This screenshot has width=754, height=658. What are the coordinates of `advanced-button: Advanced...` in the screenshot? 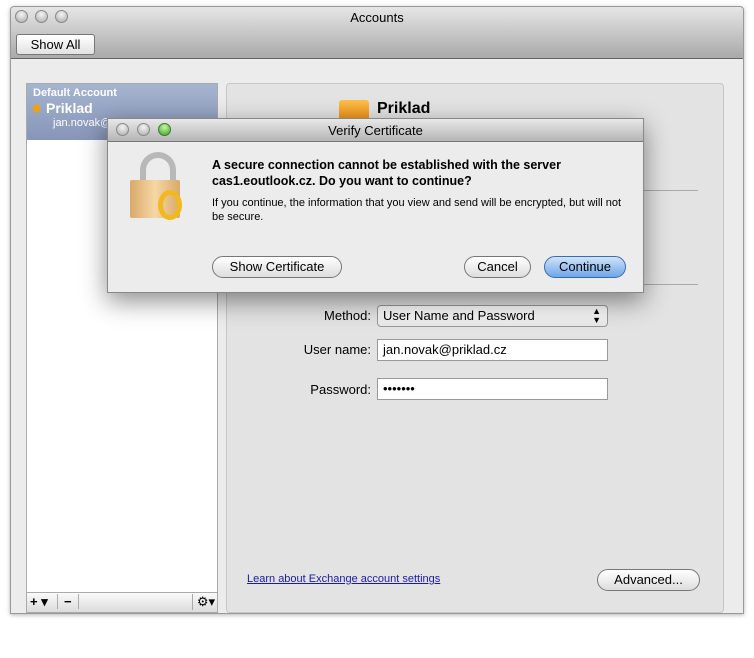 It's located at (648, 580).